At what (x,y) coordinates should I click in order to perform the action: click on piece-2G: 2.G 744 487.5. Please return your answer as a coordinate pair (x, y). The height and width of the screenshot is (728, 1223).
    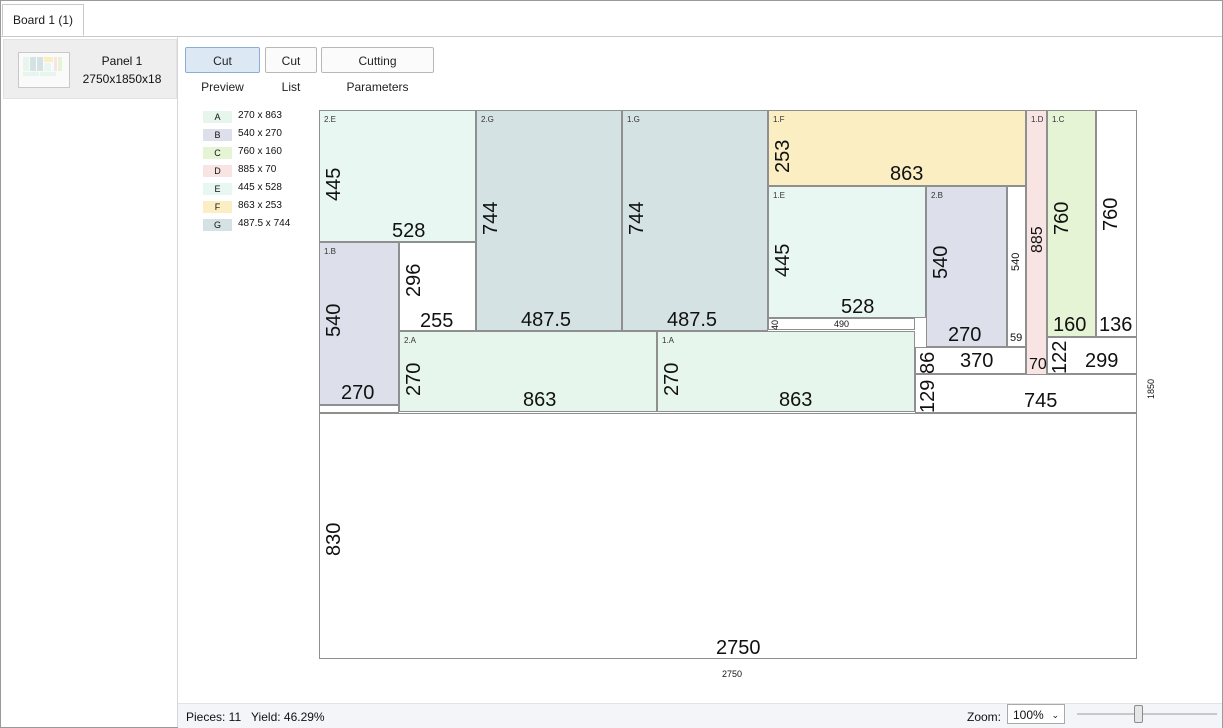
    Looking at the image, I should click on (549, 220).